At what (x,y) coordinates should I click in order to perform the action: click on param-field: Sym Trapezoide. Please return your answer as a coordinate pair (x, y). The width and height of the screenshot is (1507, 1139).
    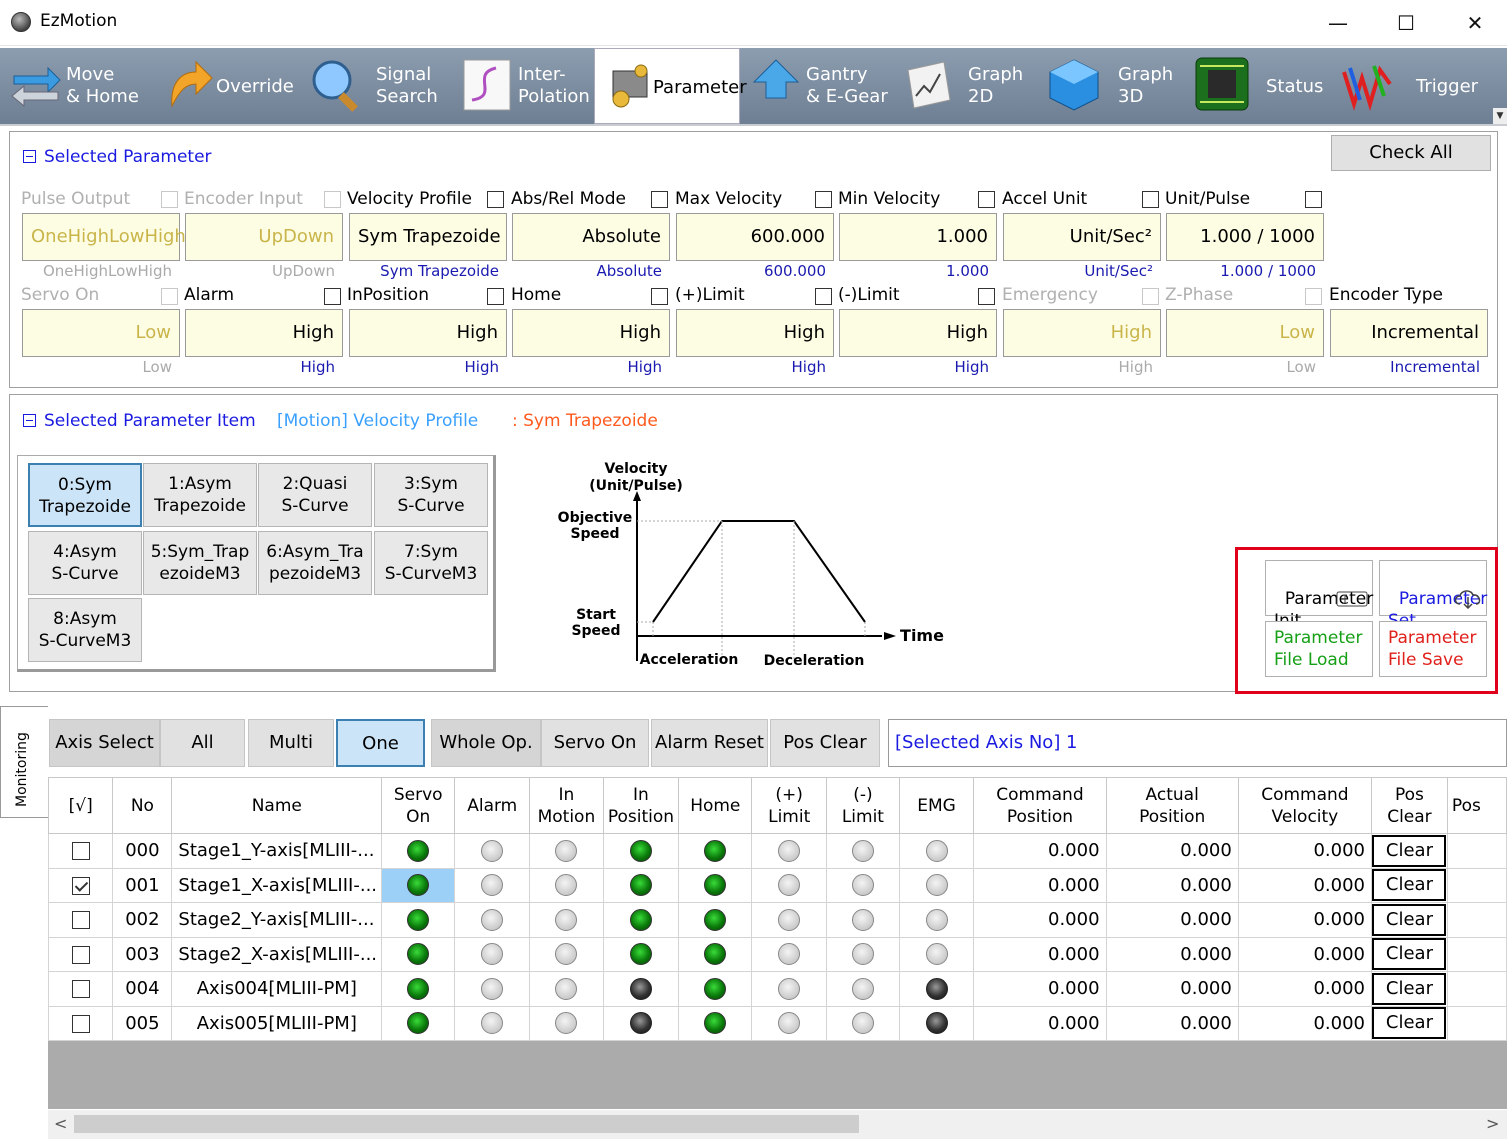
    Looking at the image, I should click on (428, 237).